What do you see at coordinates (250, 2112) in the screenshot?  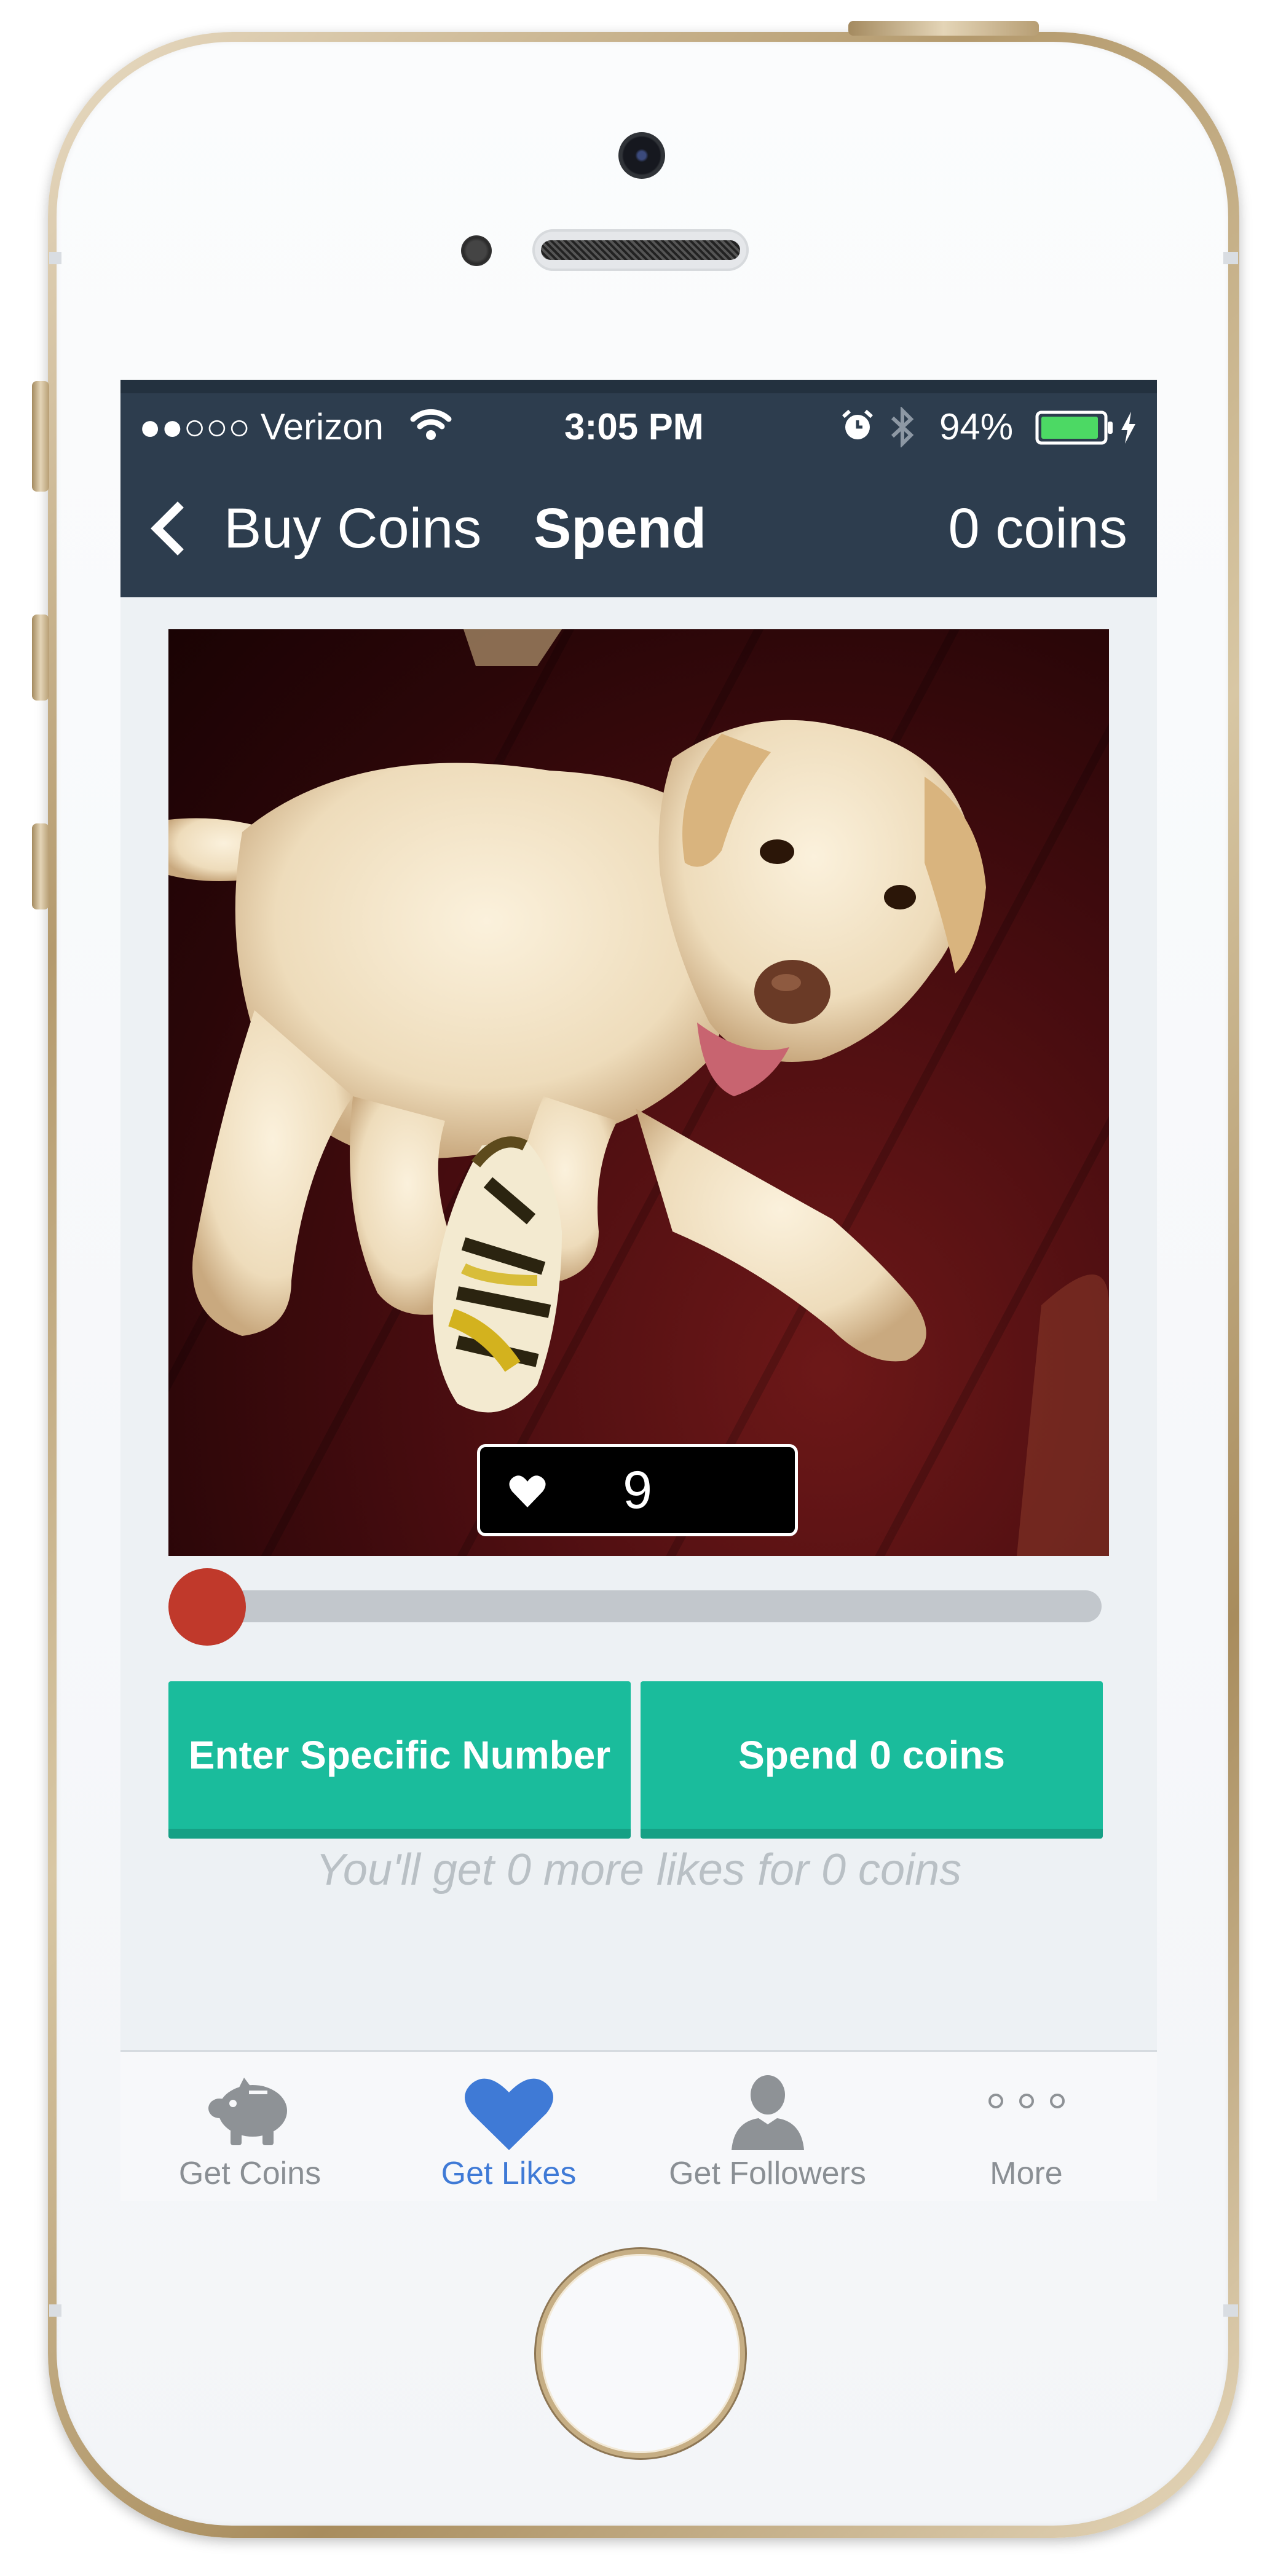 I see `piggy-bank-icon` at bounding box center [250, 2112].